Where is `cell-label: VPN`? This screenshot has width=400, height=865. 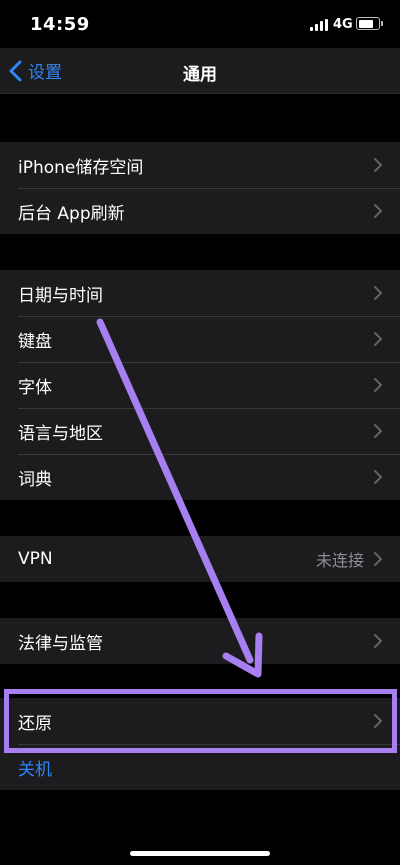 cell-label: VPN is located at coordinates (35, 559).